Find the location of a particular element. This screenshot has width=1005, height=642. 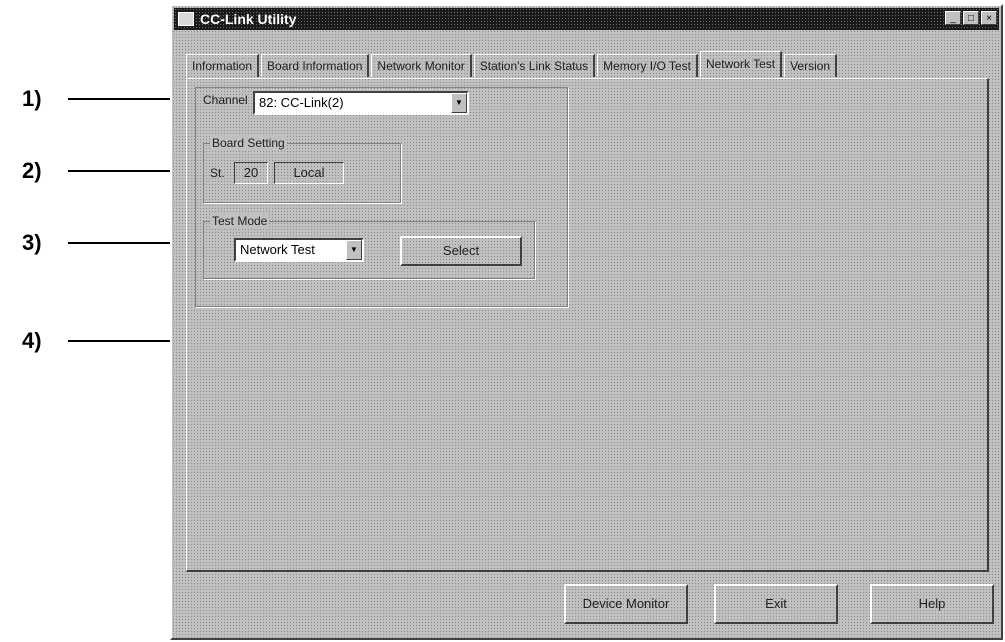

tab-network-test: Network Test is located at coordinates (741, 64).